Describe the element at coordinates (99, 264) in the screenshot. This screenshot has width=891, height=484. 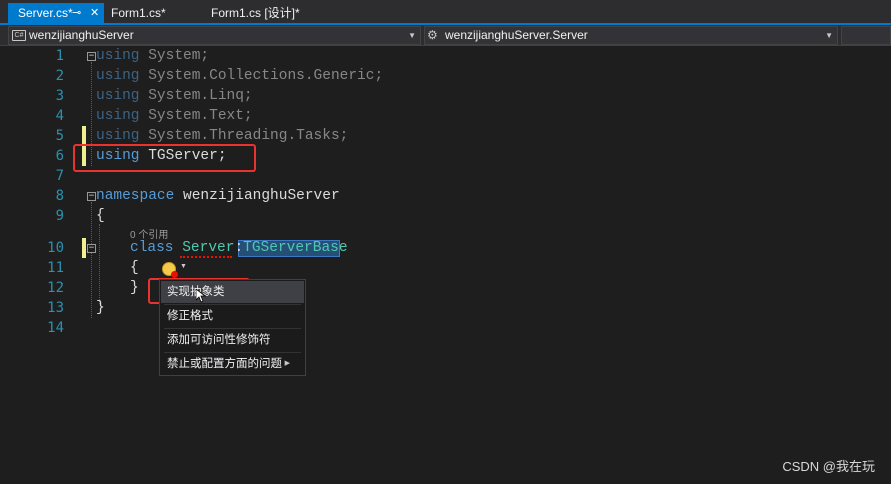
I see `indent-guide` at that location.